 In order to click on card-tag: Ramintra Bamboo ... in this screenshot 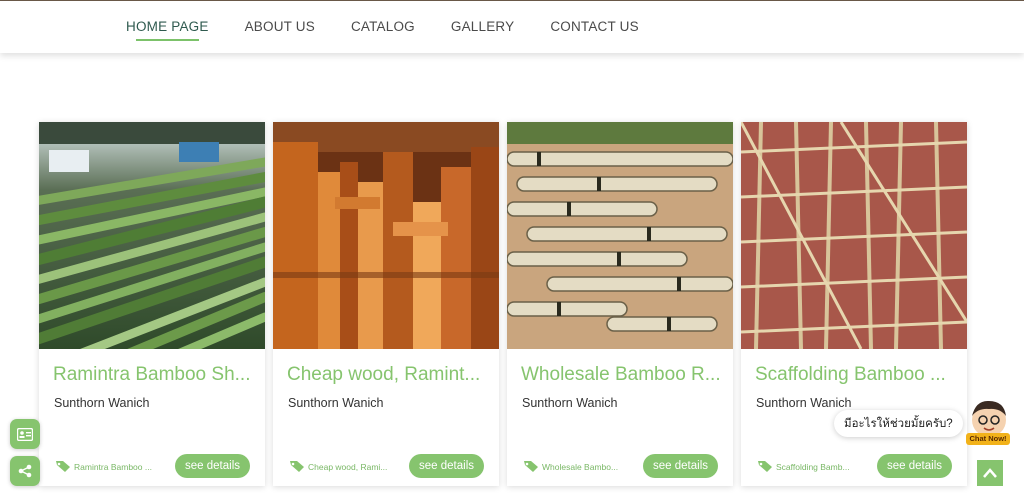, I will do `click(103, 466)`.